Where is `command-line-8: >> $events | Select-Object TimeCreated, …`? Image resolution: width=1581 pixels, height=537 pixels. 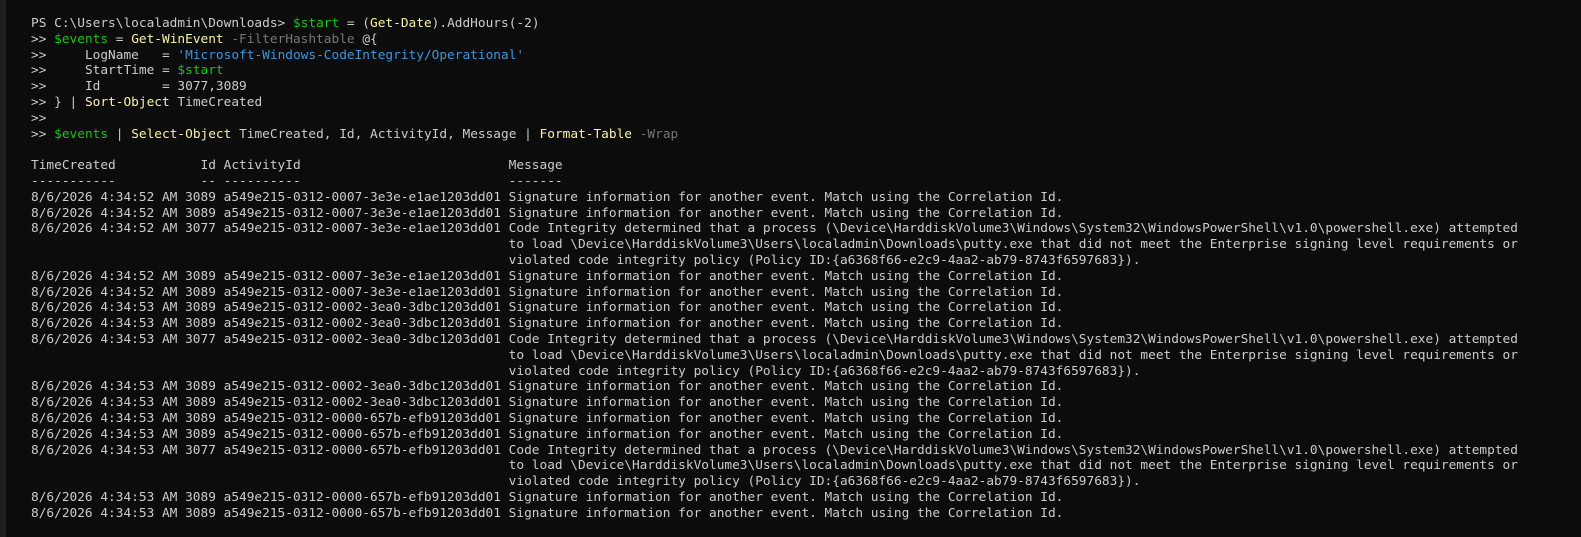
command-line-8: >> $events | Select-Object TimeCreated, … is located at coordinates (774, 135).